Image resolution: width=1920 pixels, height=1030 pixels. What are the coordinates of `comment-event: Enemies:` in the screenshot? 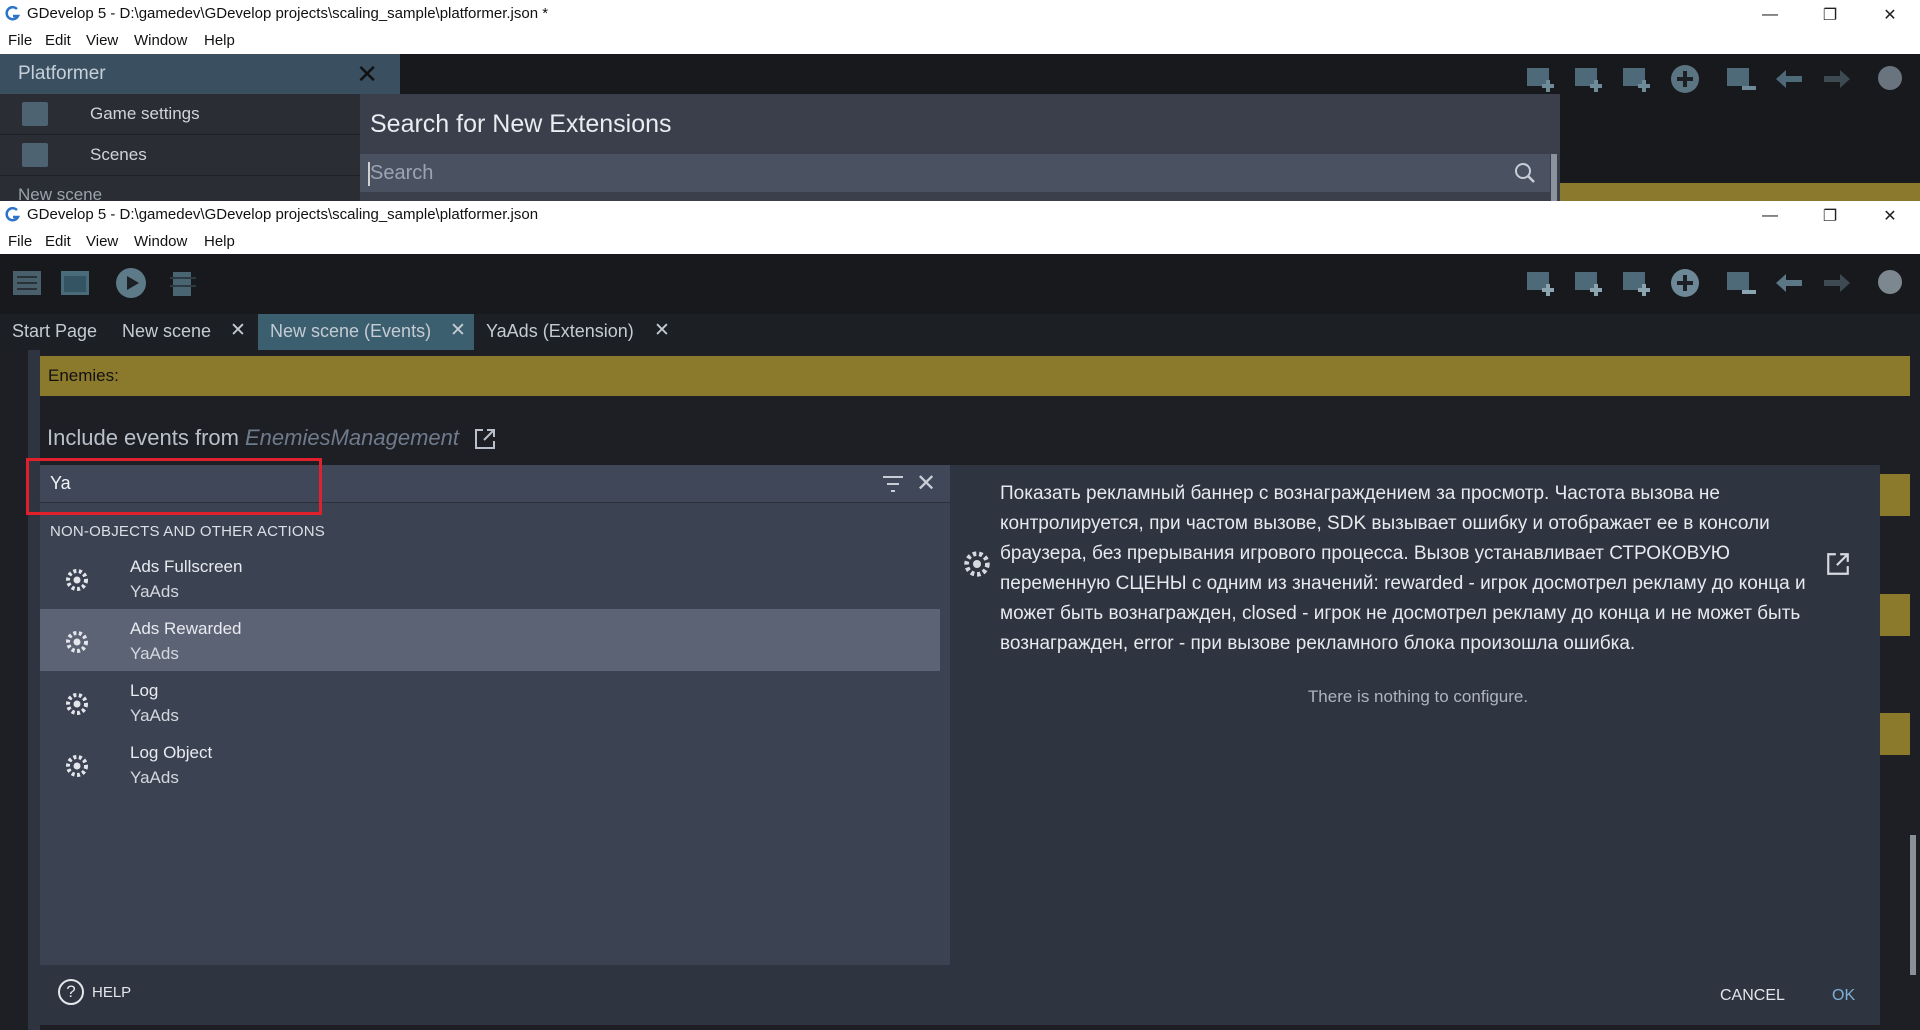 It's located at (975, 376).